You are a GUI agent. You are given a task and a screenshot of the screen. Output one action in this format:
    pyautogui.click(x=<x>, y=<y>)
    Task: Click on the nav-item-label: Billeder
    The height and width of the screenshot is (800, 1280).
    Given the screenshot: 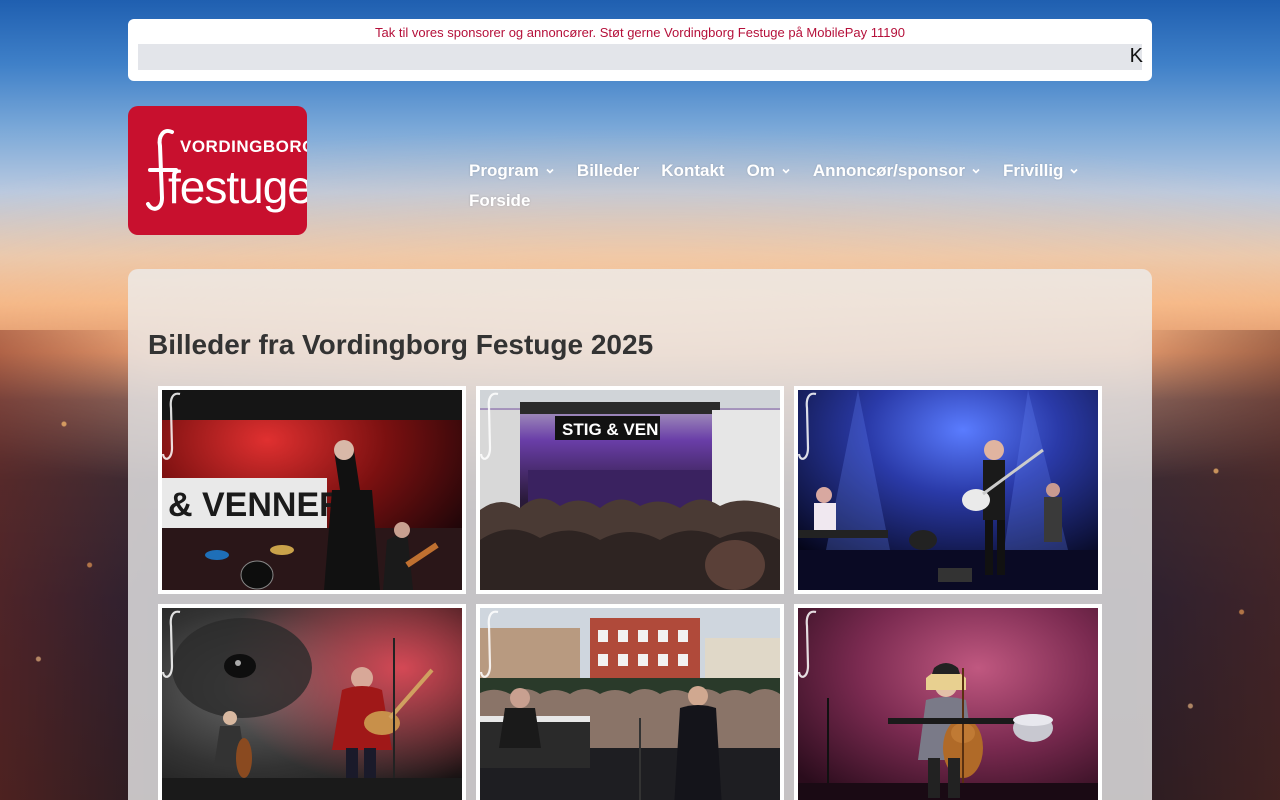 What is the action you would take?
    pyautogui.click(x=608, y=170)
    